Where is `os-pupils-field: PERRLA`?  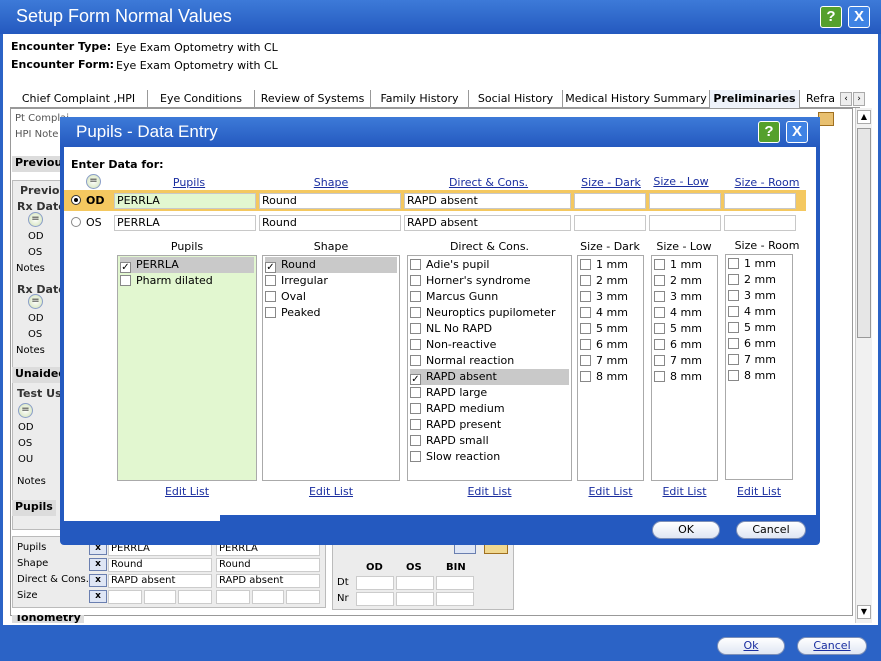 os-pupils-field: PERRLA is located at coordinates (185, 223).